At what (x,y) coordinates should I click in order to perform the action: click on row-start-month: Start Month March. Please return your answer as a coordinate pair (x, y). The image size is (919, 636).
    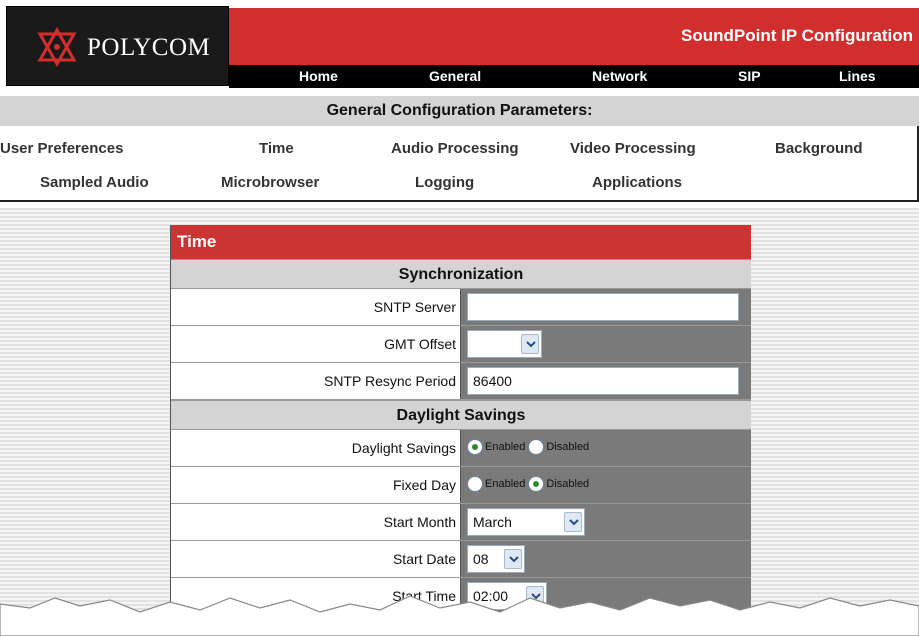
    Looking at the image, I should click on (461, 522).